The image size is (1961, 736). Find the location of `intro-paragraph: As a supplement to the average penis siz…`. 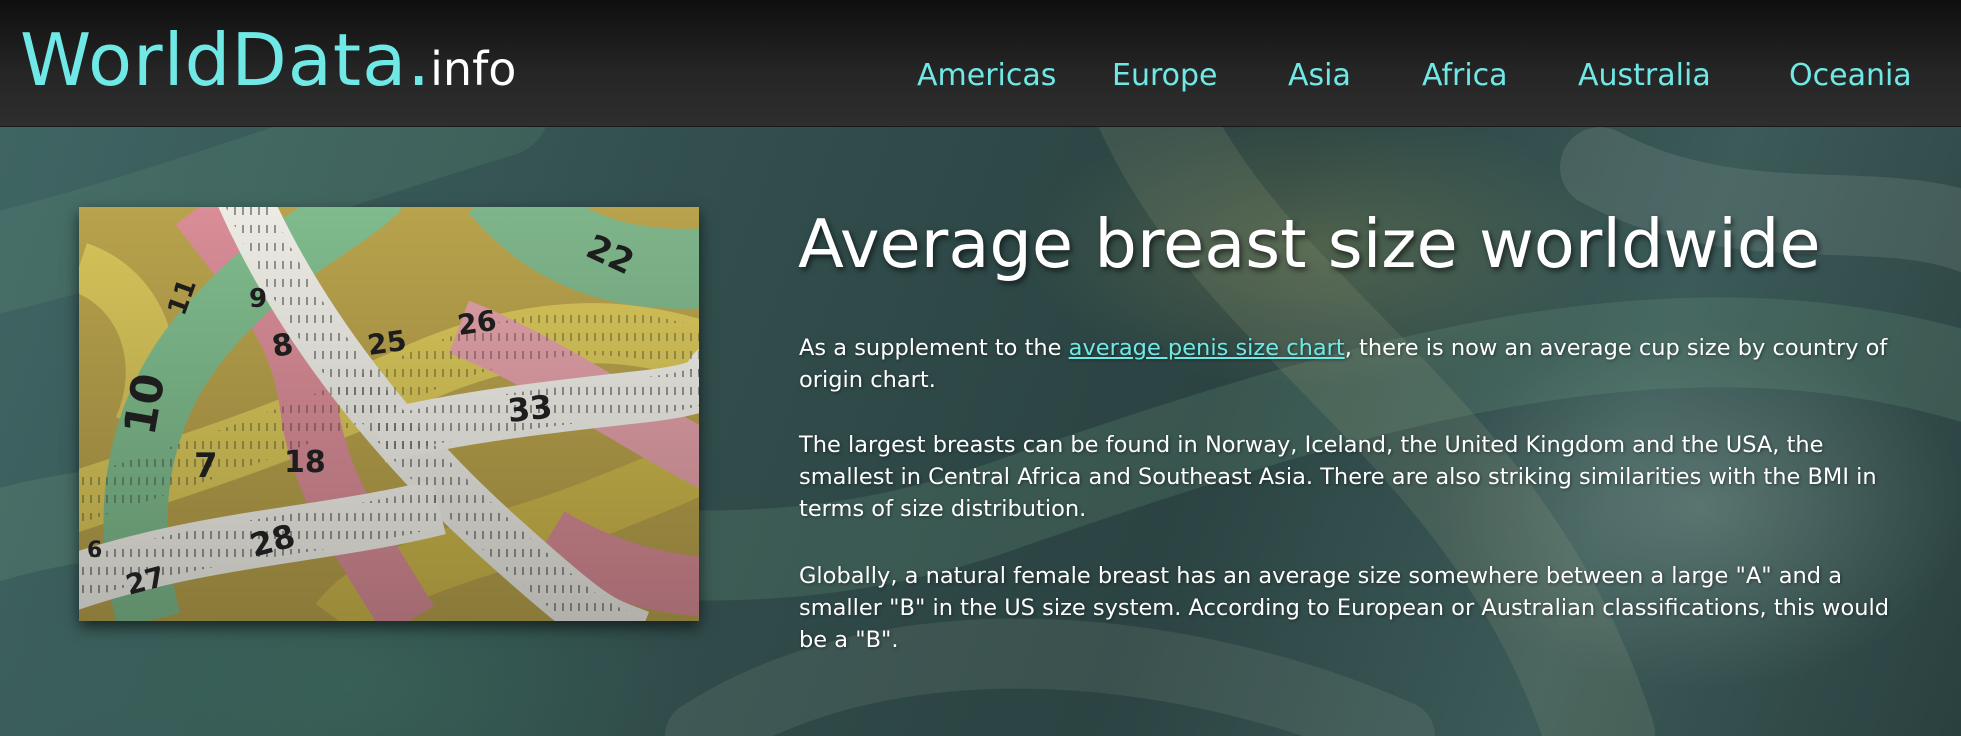

intro-paragraph: As a supplement to the average penis siz… is located at coordinates (1359, 364).